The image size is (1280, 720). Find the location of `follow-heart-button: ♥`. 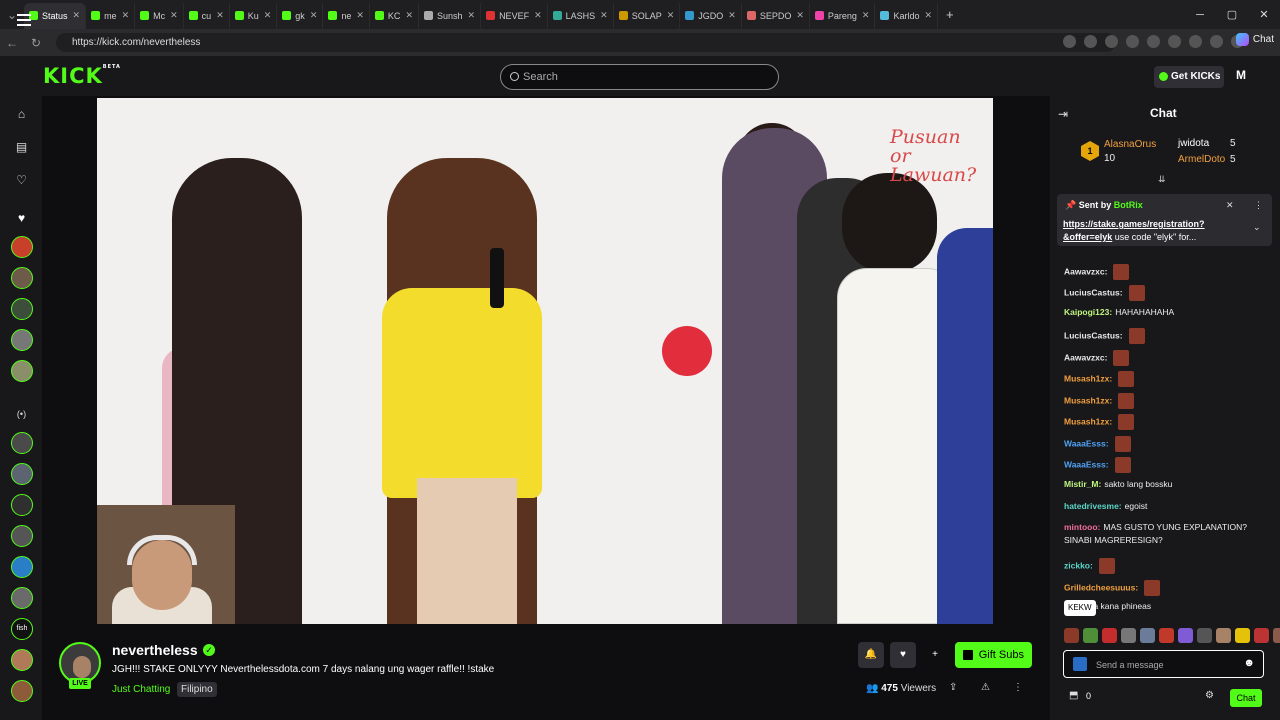

follow-heart-button: ♥ is located at coordinates (903, 655).